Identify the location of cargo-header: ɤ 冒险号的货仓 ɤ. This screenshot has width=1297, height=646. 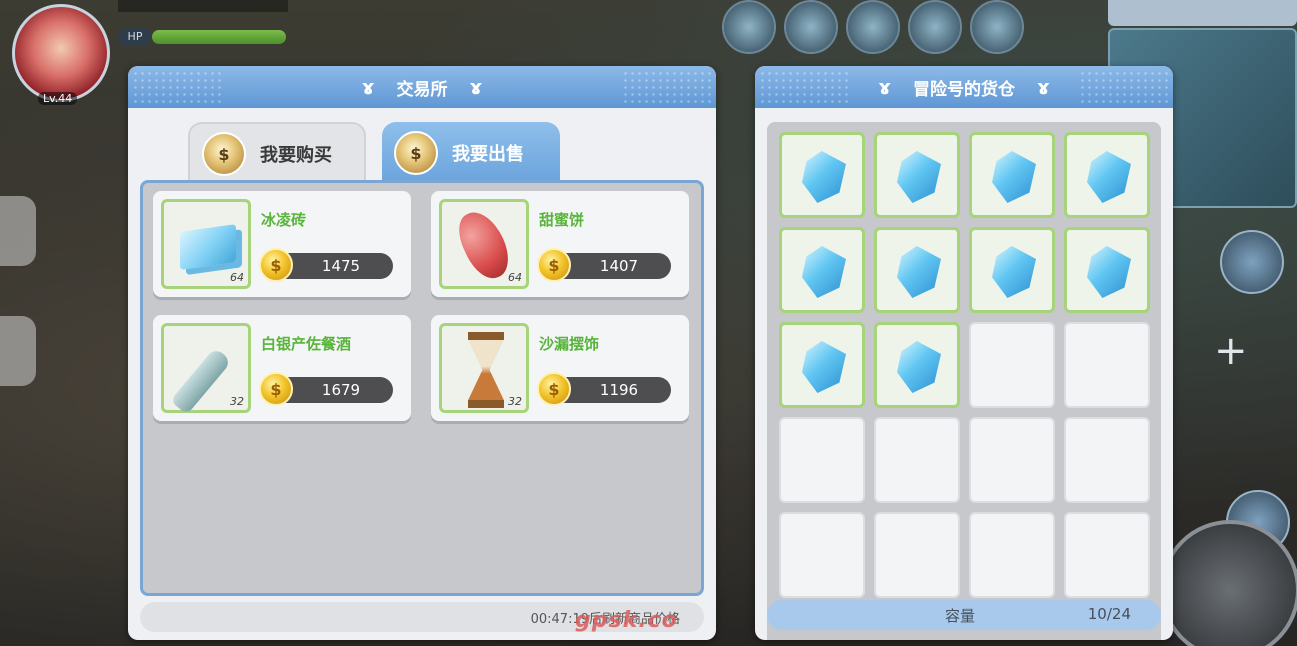
(964, 87).